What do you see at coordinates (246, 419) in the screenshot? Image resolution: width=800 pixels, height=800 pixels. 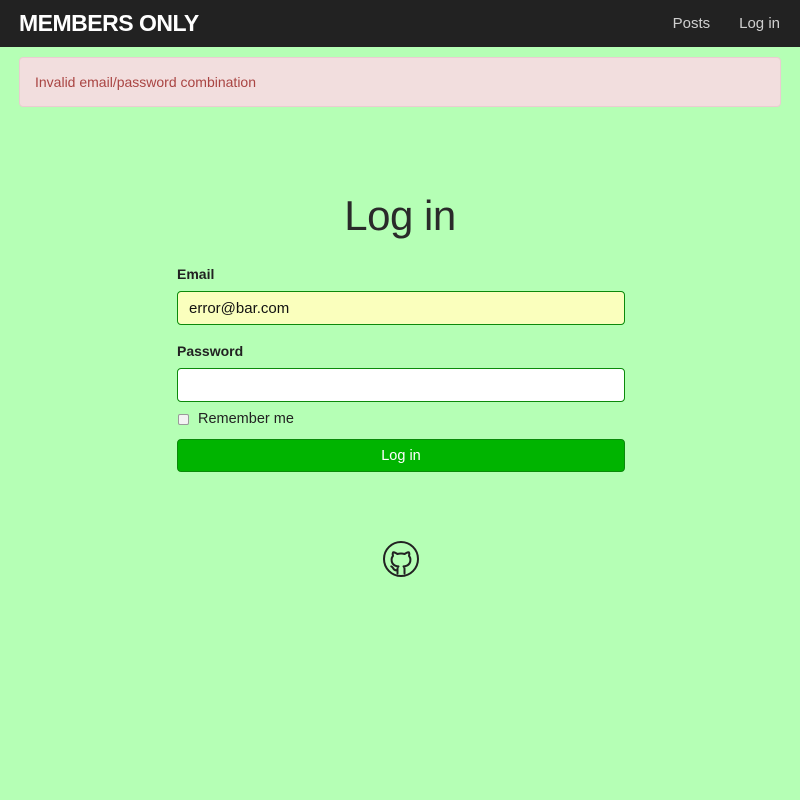 I see `remember-me-label: Remember me` at bounding box center [246, 419].